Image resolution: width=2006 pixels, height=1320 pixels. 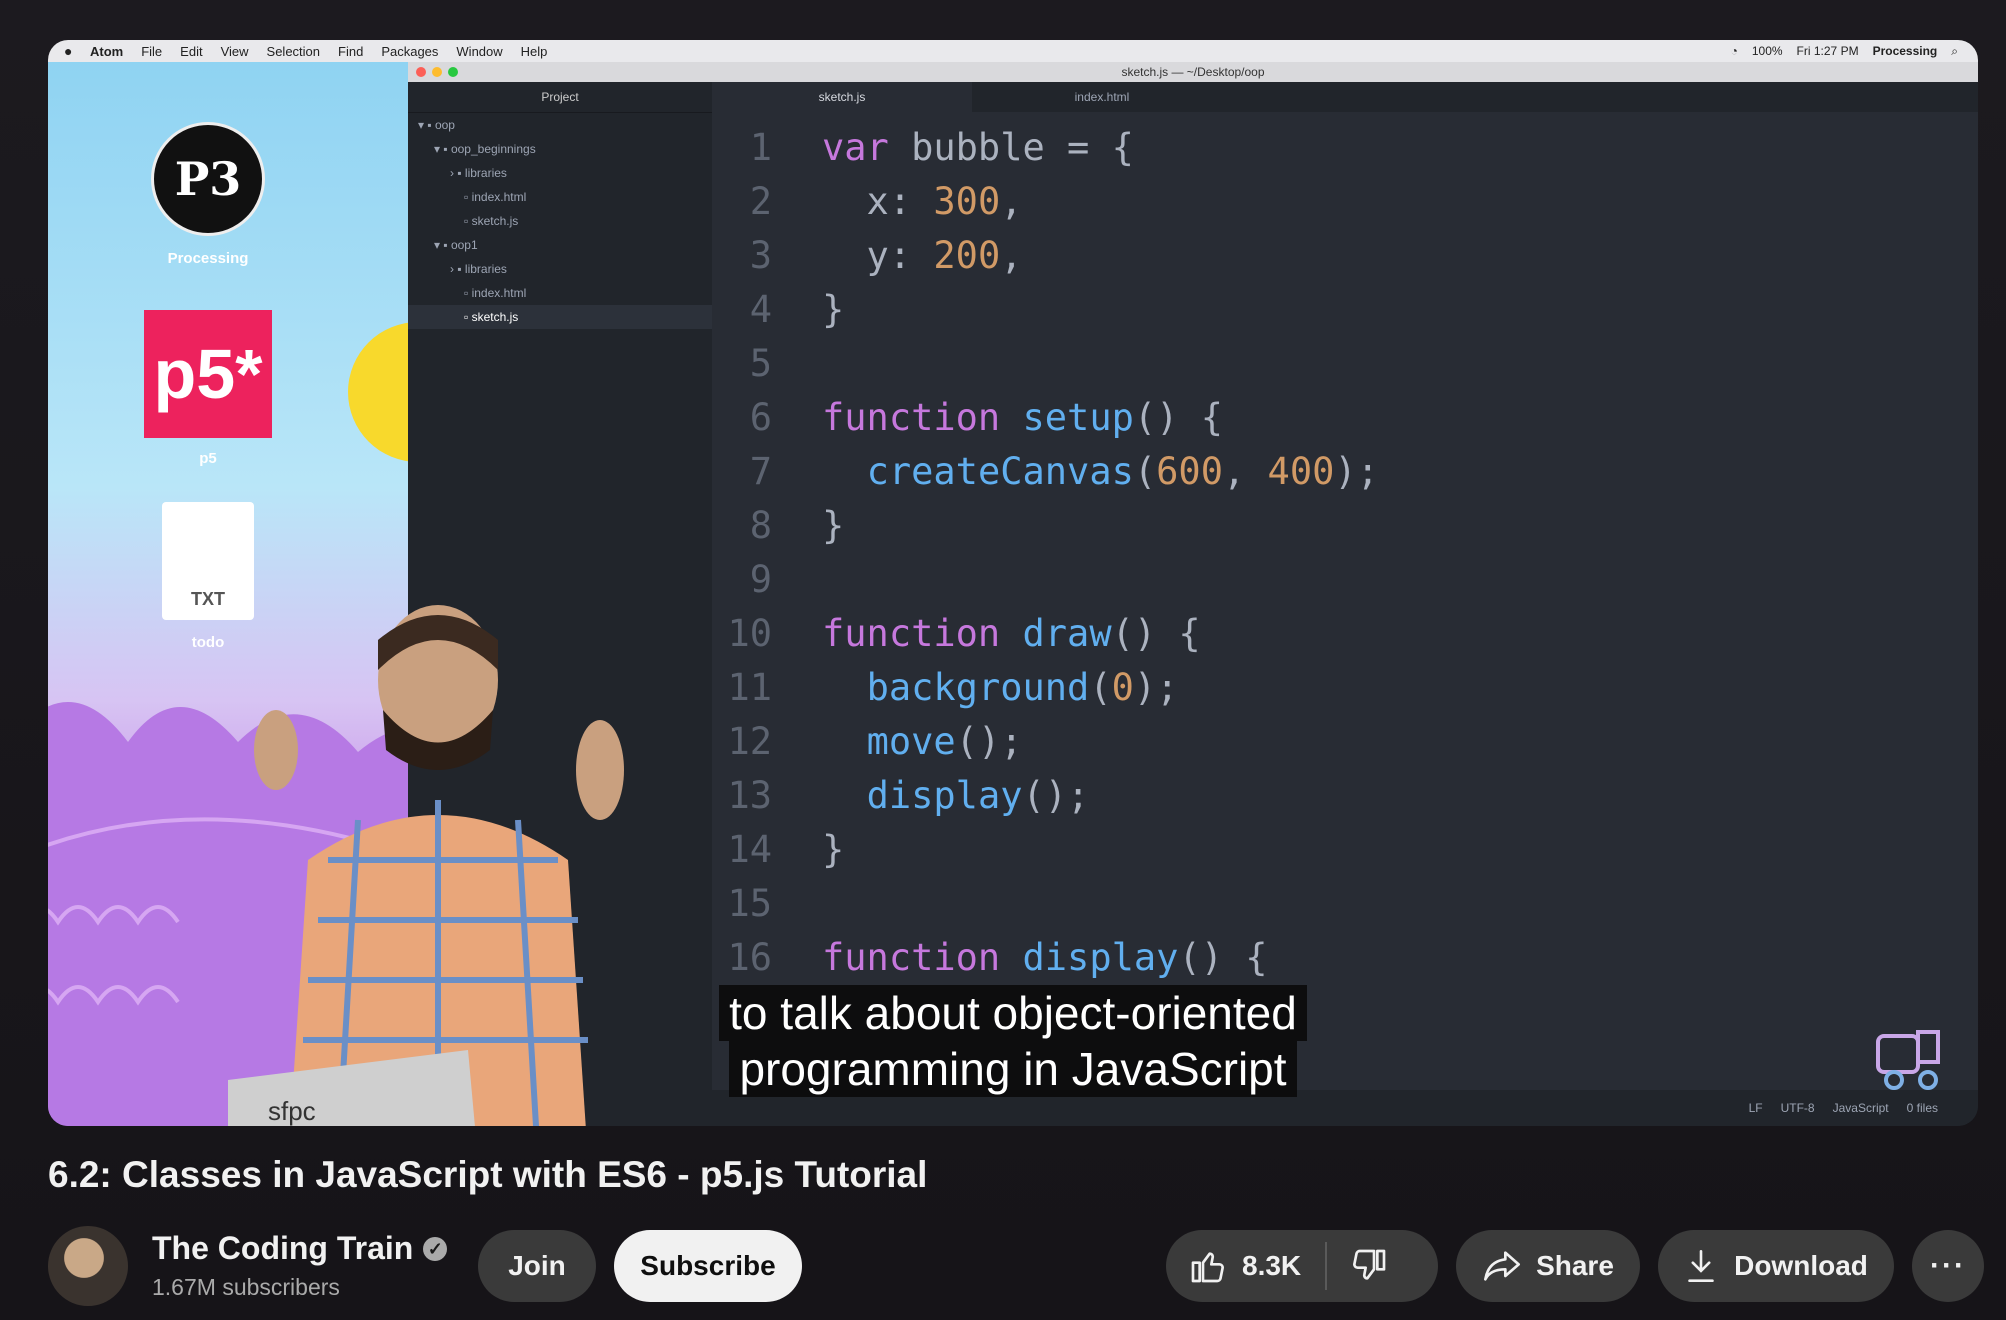 What do you see at coordinates (479, 51) in the screenshot?
I see `menu-window: Window` at bounding box center [479, 51].